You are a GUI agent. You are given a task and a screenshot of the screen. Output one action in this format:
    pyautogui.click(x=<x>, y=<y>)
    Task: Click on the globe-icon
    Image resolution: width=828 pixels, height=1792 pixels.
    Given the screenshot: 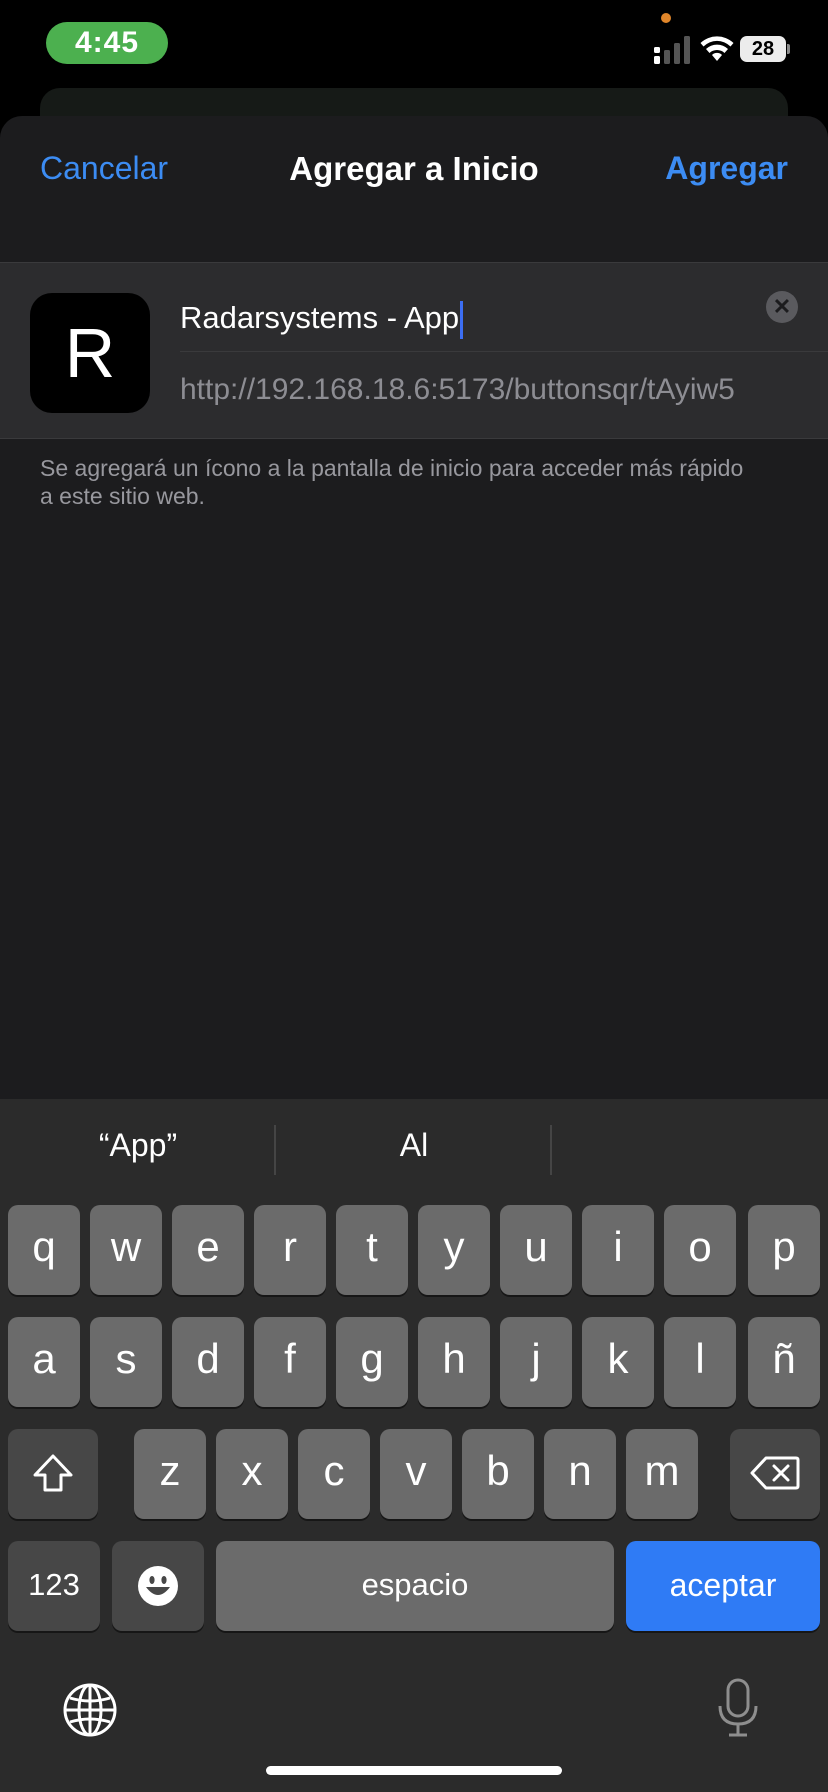 What is the action you would take?
    pyautogui.click(x=90, y=1710)
    